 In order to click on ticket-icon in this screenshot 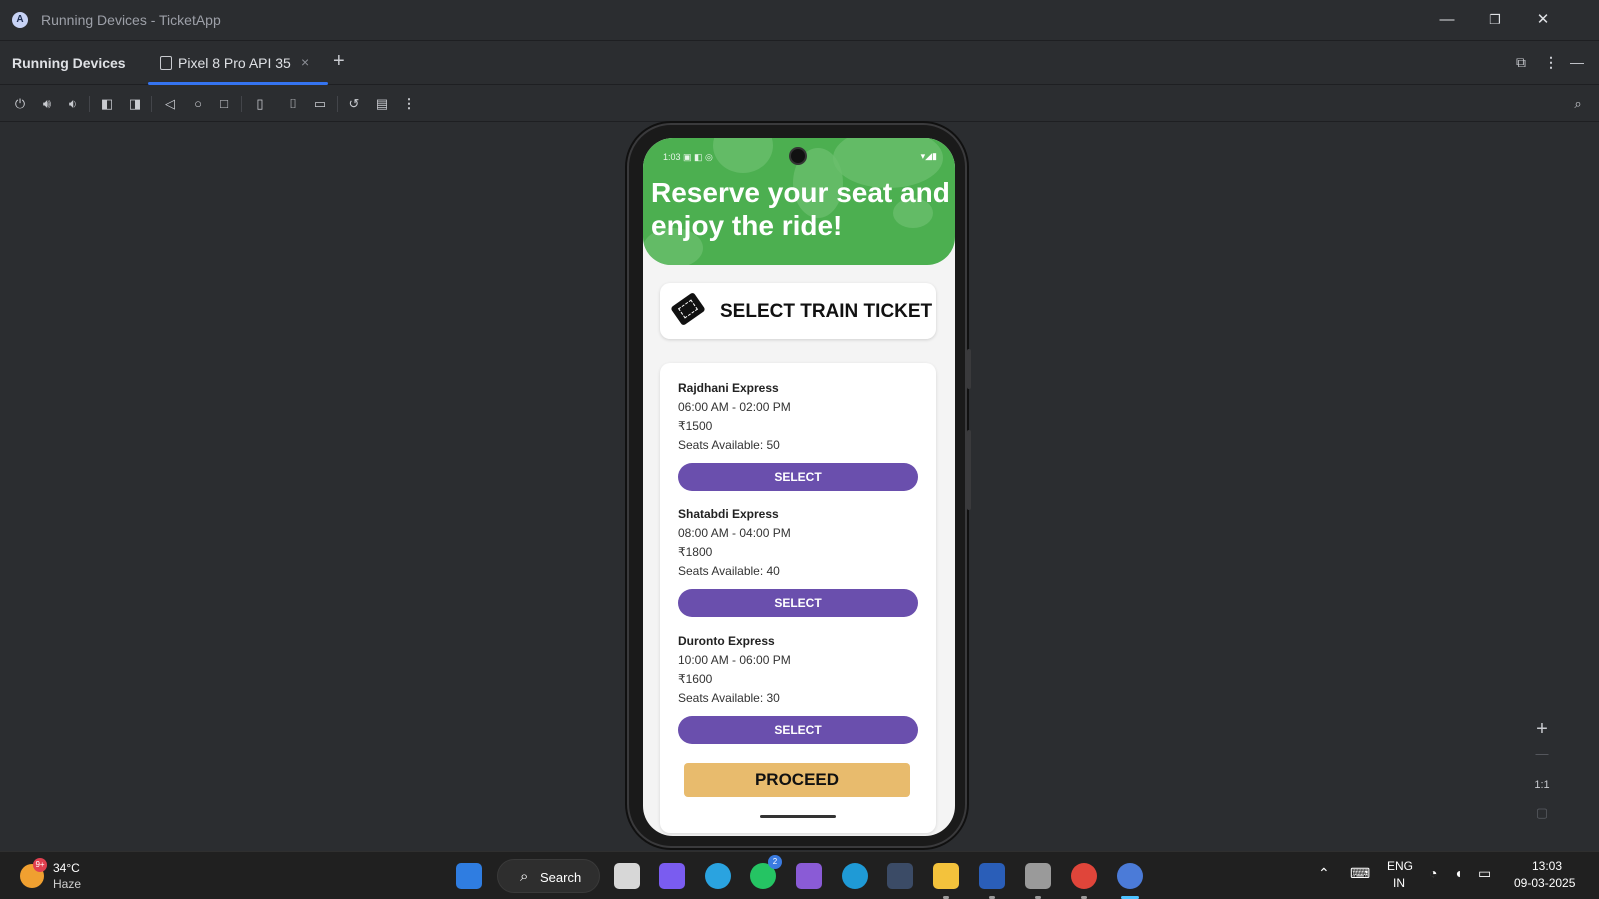, I will do `click(688, 309)`.